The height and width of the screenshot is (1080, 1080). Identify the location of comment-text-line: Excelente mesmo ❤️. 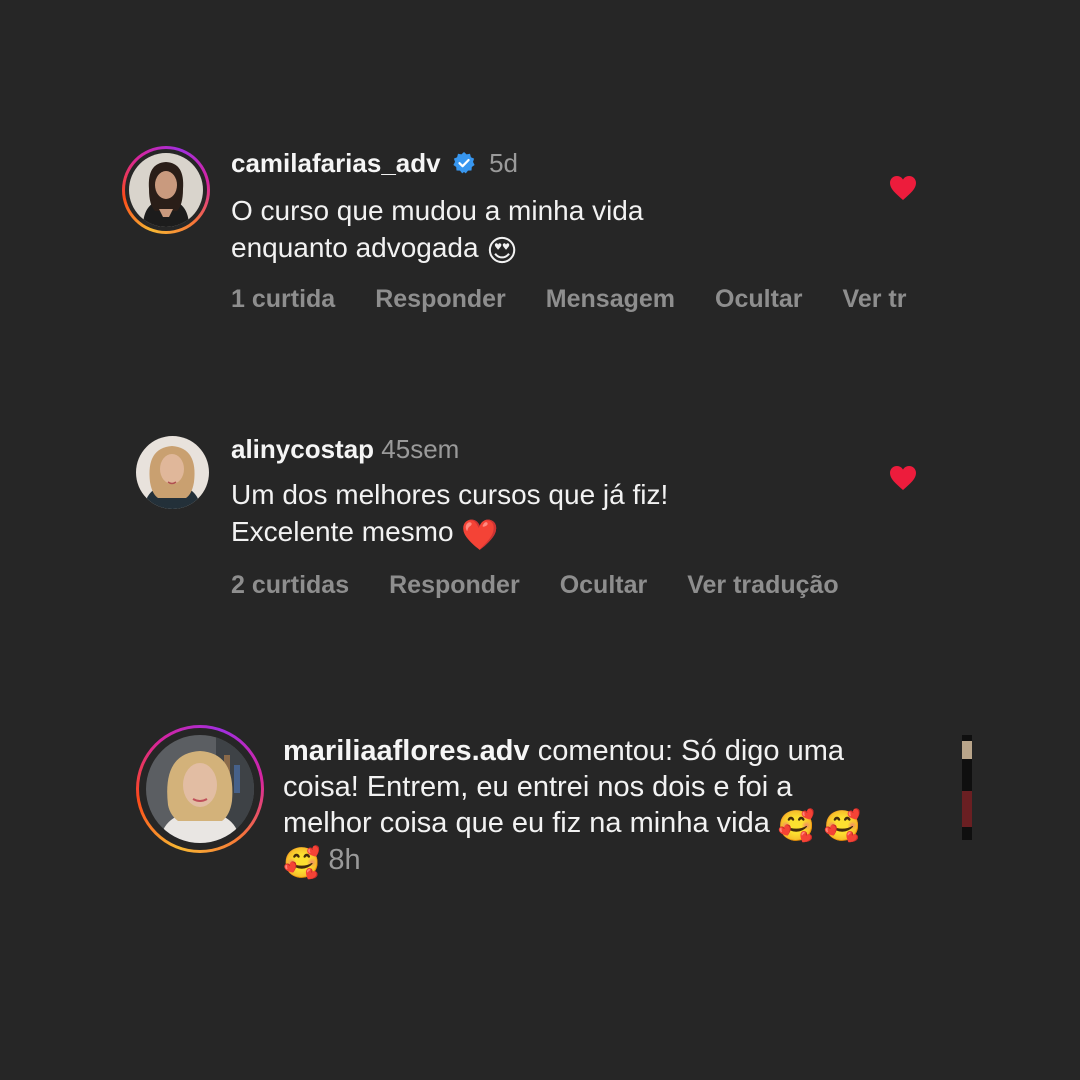
(449, 532).